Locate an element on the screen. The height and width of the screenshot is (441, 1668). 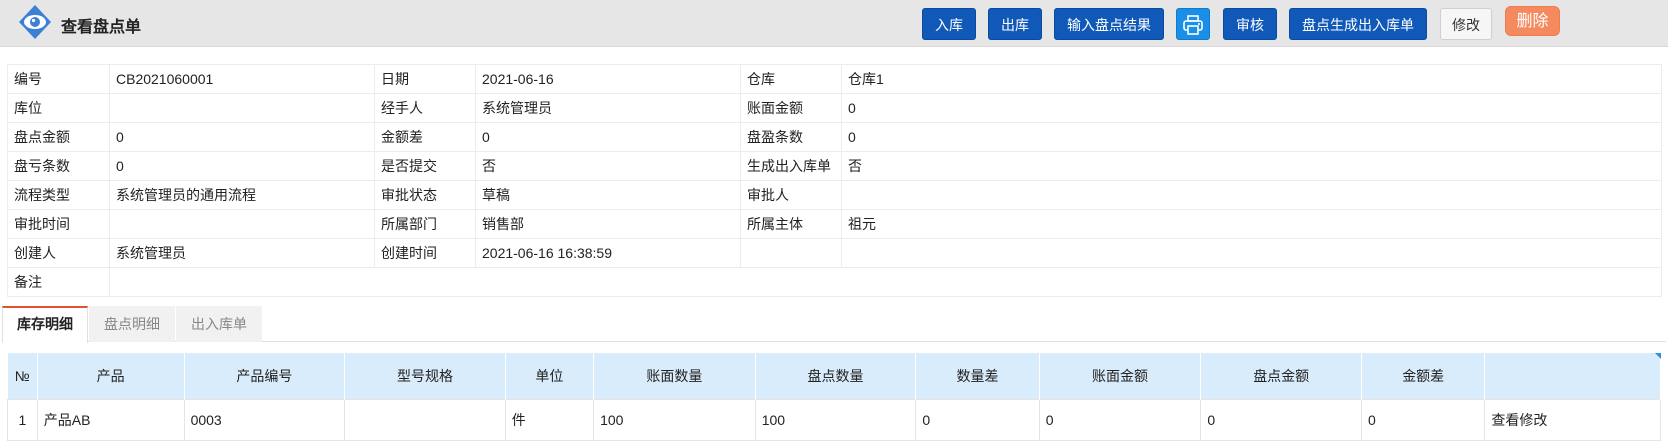
printer-icon is located at coordinates (1193, 25).